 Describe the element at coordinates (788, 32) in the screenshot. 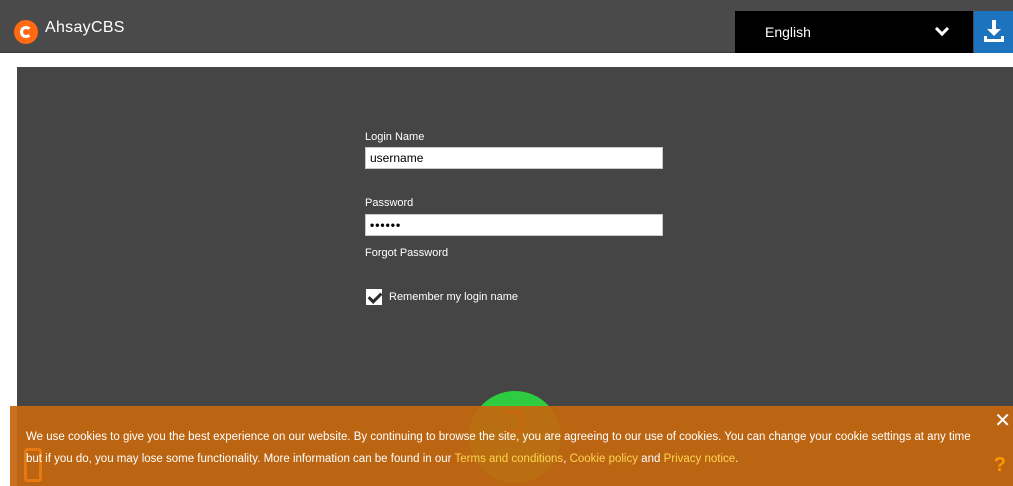

I see `language-selected-value: English` at that location.